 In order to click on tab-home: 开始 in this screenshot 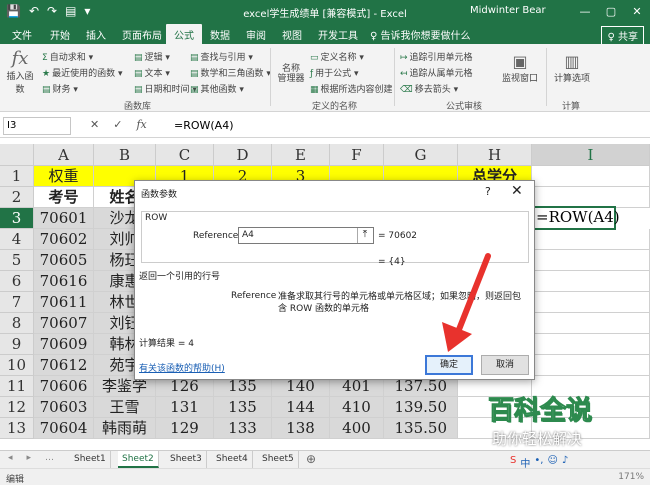, I will do `click(60, 34)`.